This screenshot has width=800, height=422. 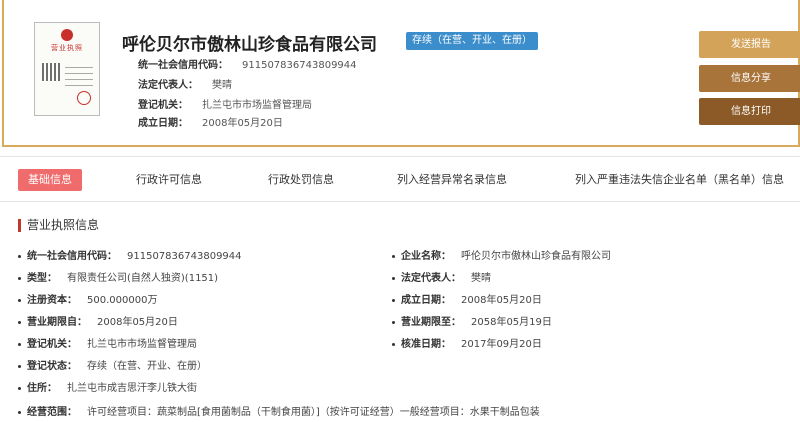 I want to click on status-badge: 存续（在营、开业、在册）, so click(x=472, y=41).